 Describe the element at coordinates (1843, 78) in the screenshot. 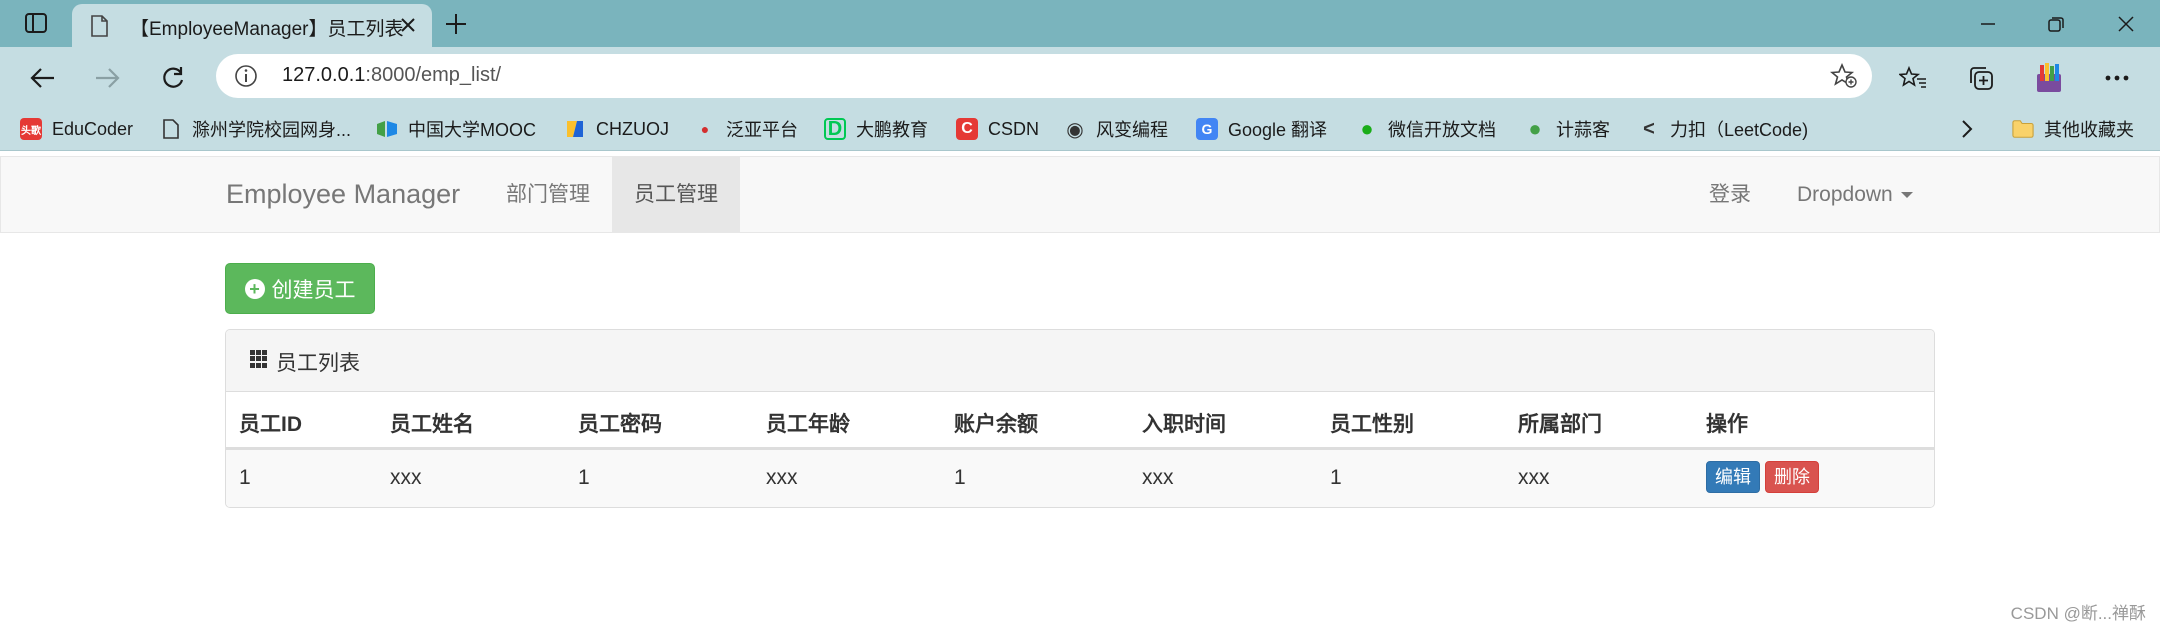

I see `add-favorite-icon` at that location.